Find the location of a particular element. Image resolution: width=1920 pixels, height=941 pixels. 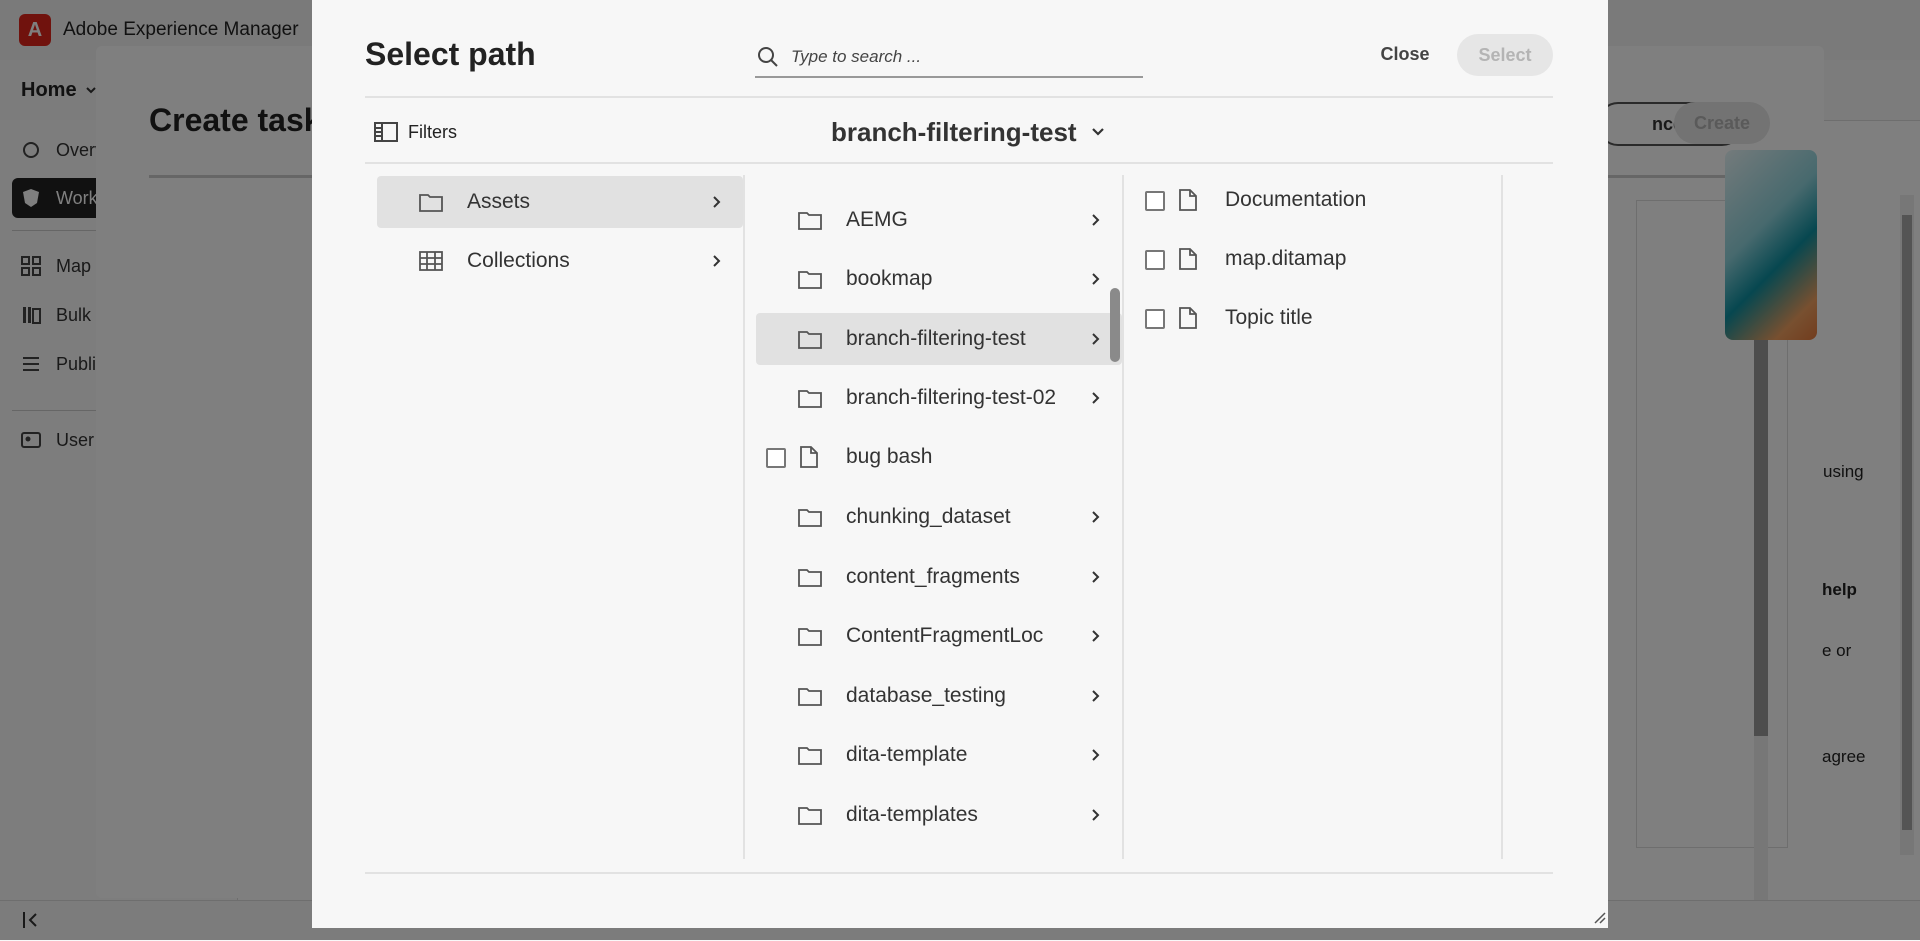

column-scrollbar-thumb is located at coordinates (1115, 325).